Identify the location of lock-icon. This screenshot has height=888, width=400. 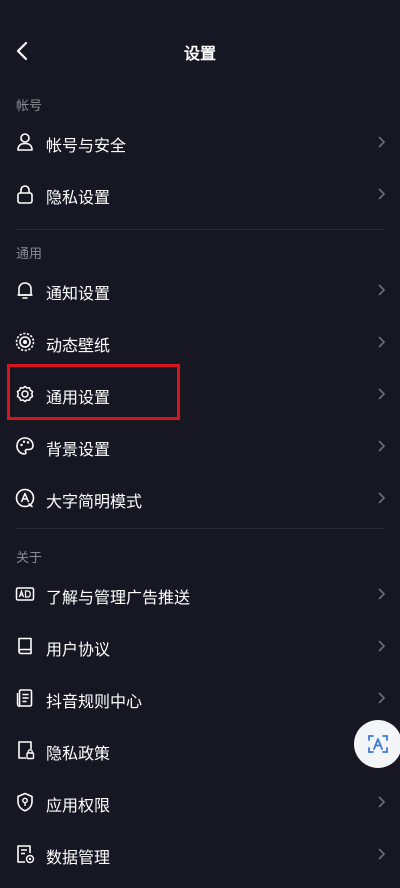
(25, 194).